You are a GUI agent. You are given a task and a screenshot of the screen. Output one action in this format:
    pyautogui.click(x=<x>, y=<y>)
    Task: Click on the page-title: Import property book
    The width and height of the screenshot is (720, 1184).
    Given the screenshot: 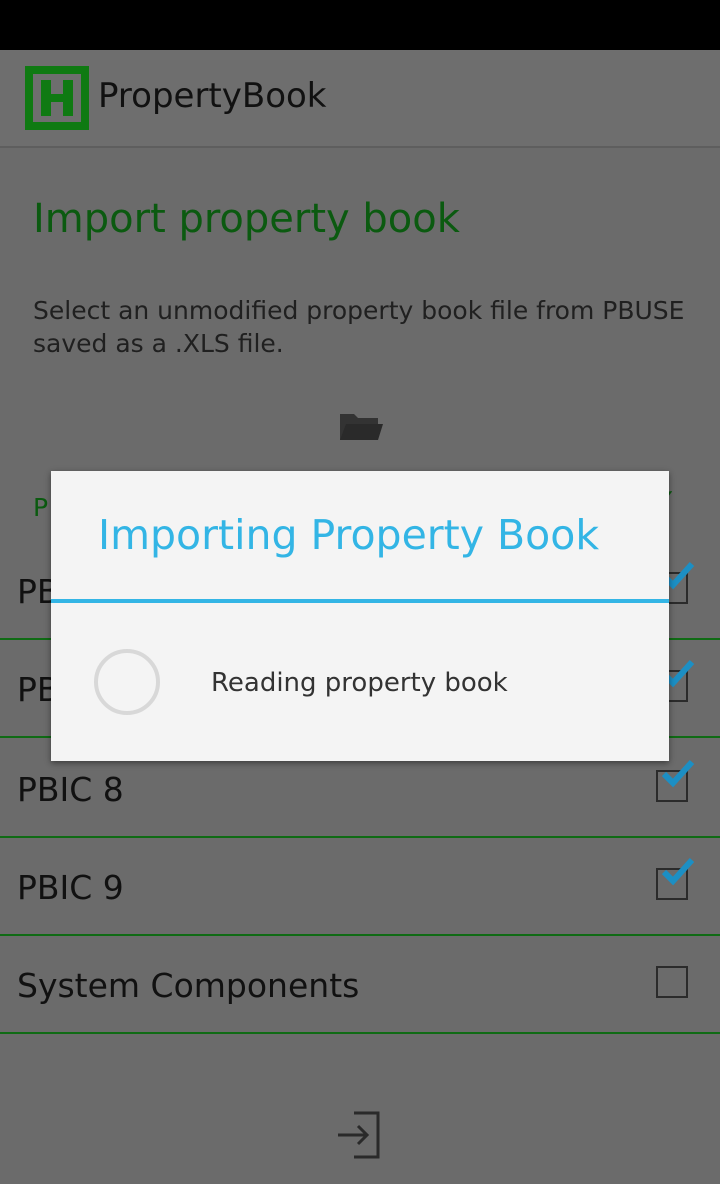 What is the action you would take?
    pyautogui.click(x=246, y=219)
    